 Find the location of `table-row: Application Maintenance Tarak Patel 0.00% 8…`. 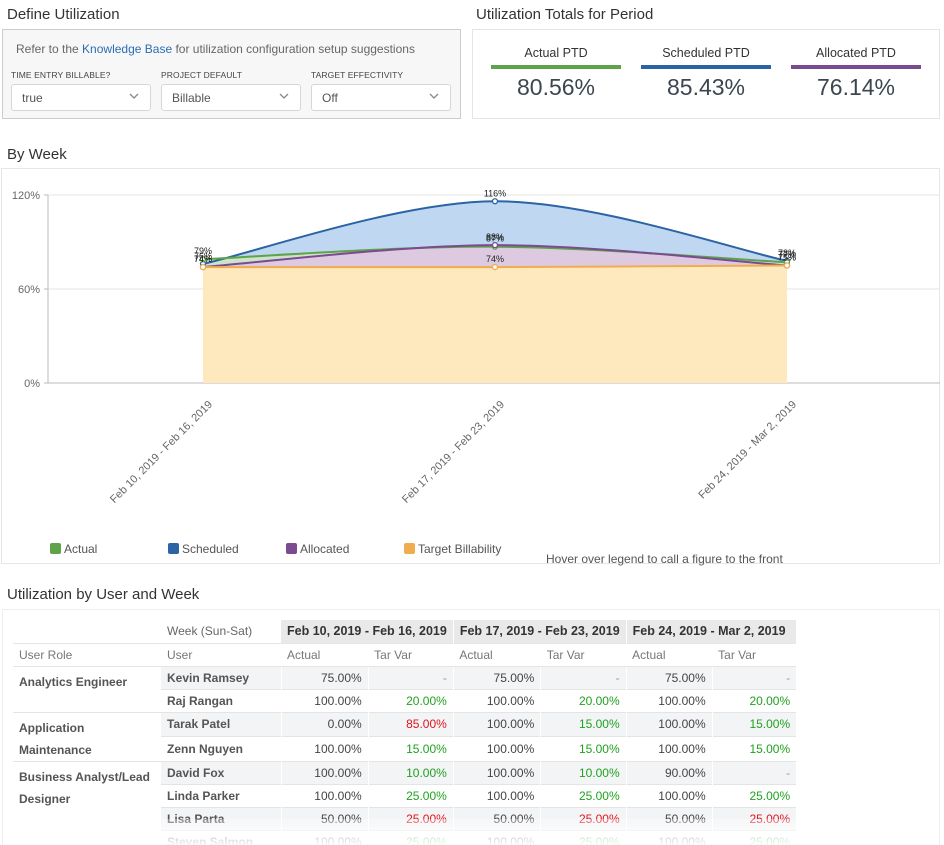

table-row: Application Maintenance Tarak Patel 0.00% 8… is located at coordinates (405, 736).